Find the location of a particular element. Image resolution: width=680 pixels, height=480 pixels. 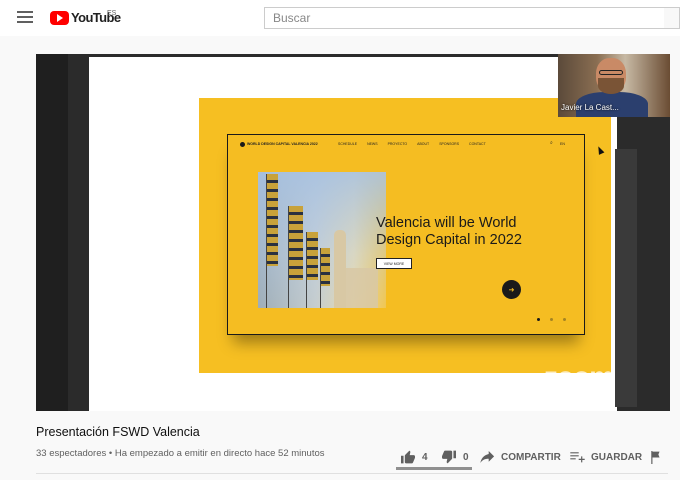

dislike-count: 0 is located at coordinates (466, 457).